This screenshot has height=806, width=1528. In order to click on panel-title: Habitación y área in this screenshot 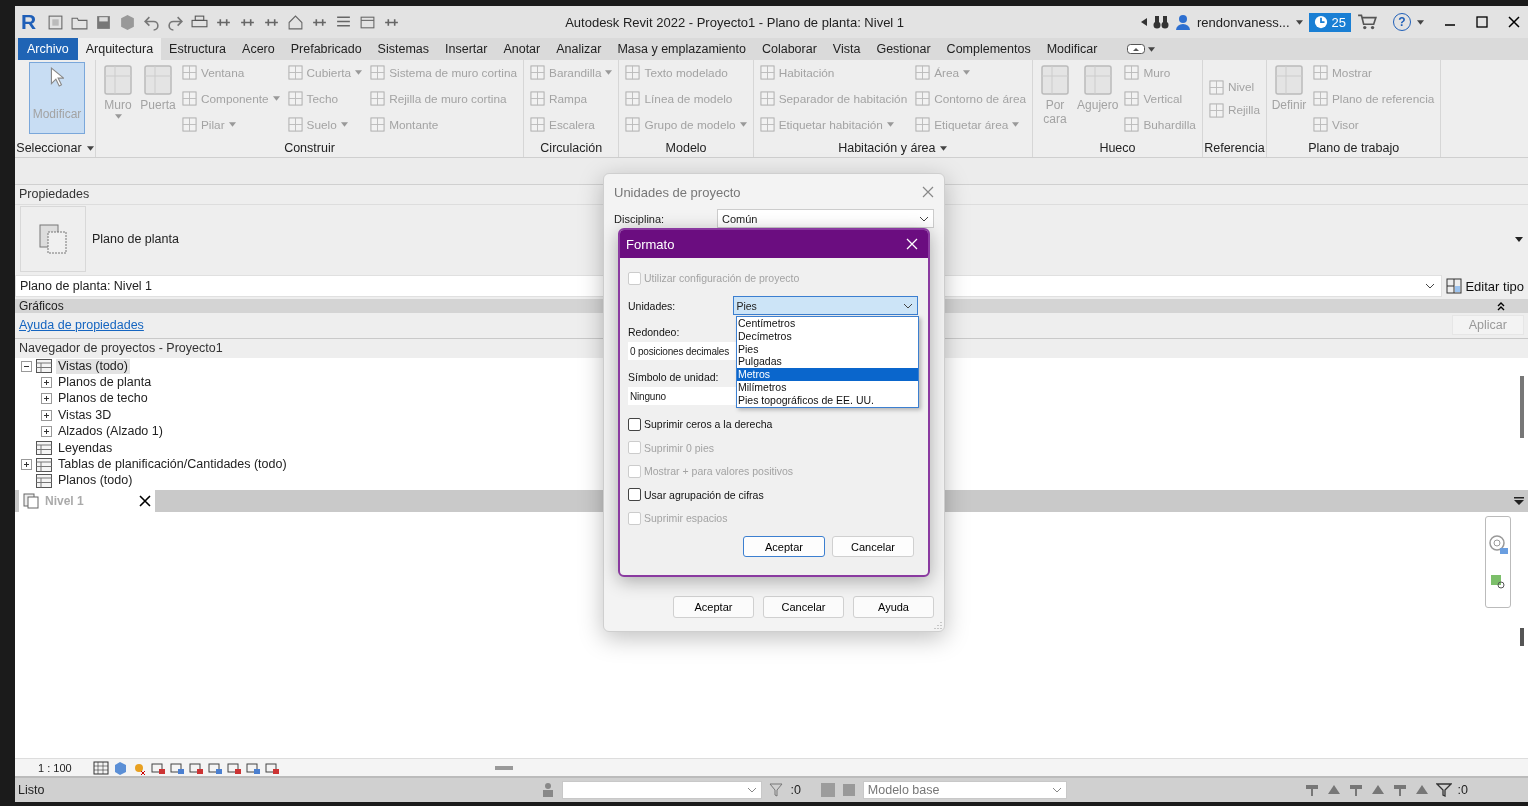, I will do `click(887, 148)`.